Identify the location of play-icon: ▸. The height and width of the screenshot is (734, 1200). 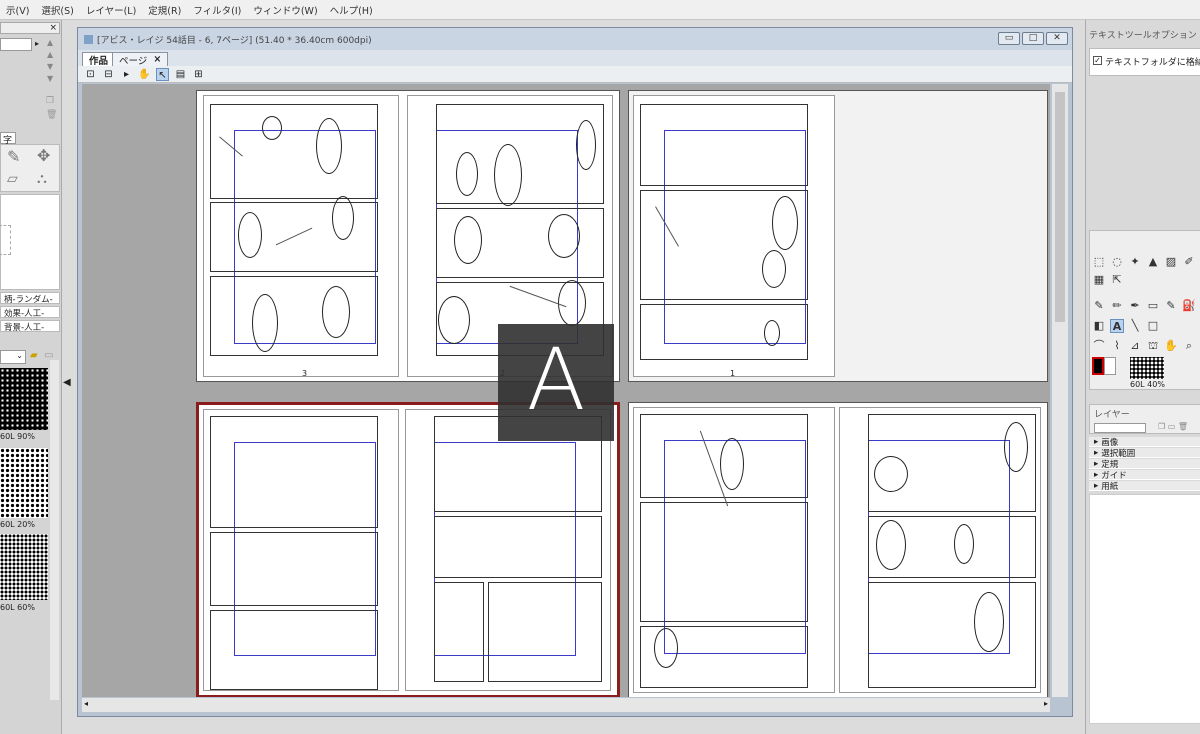
(126, 74).